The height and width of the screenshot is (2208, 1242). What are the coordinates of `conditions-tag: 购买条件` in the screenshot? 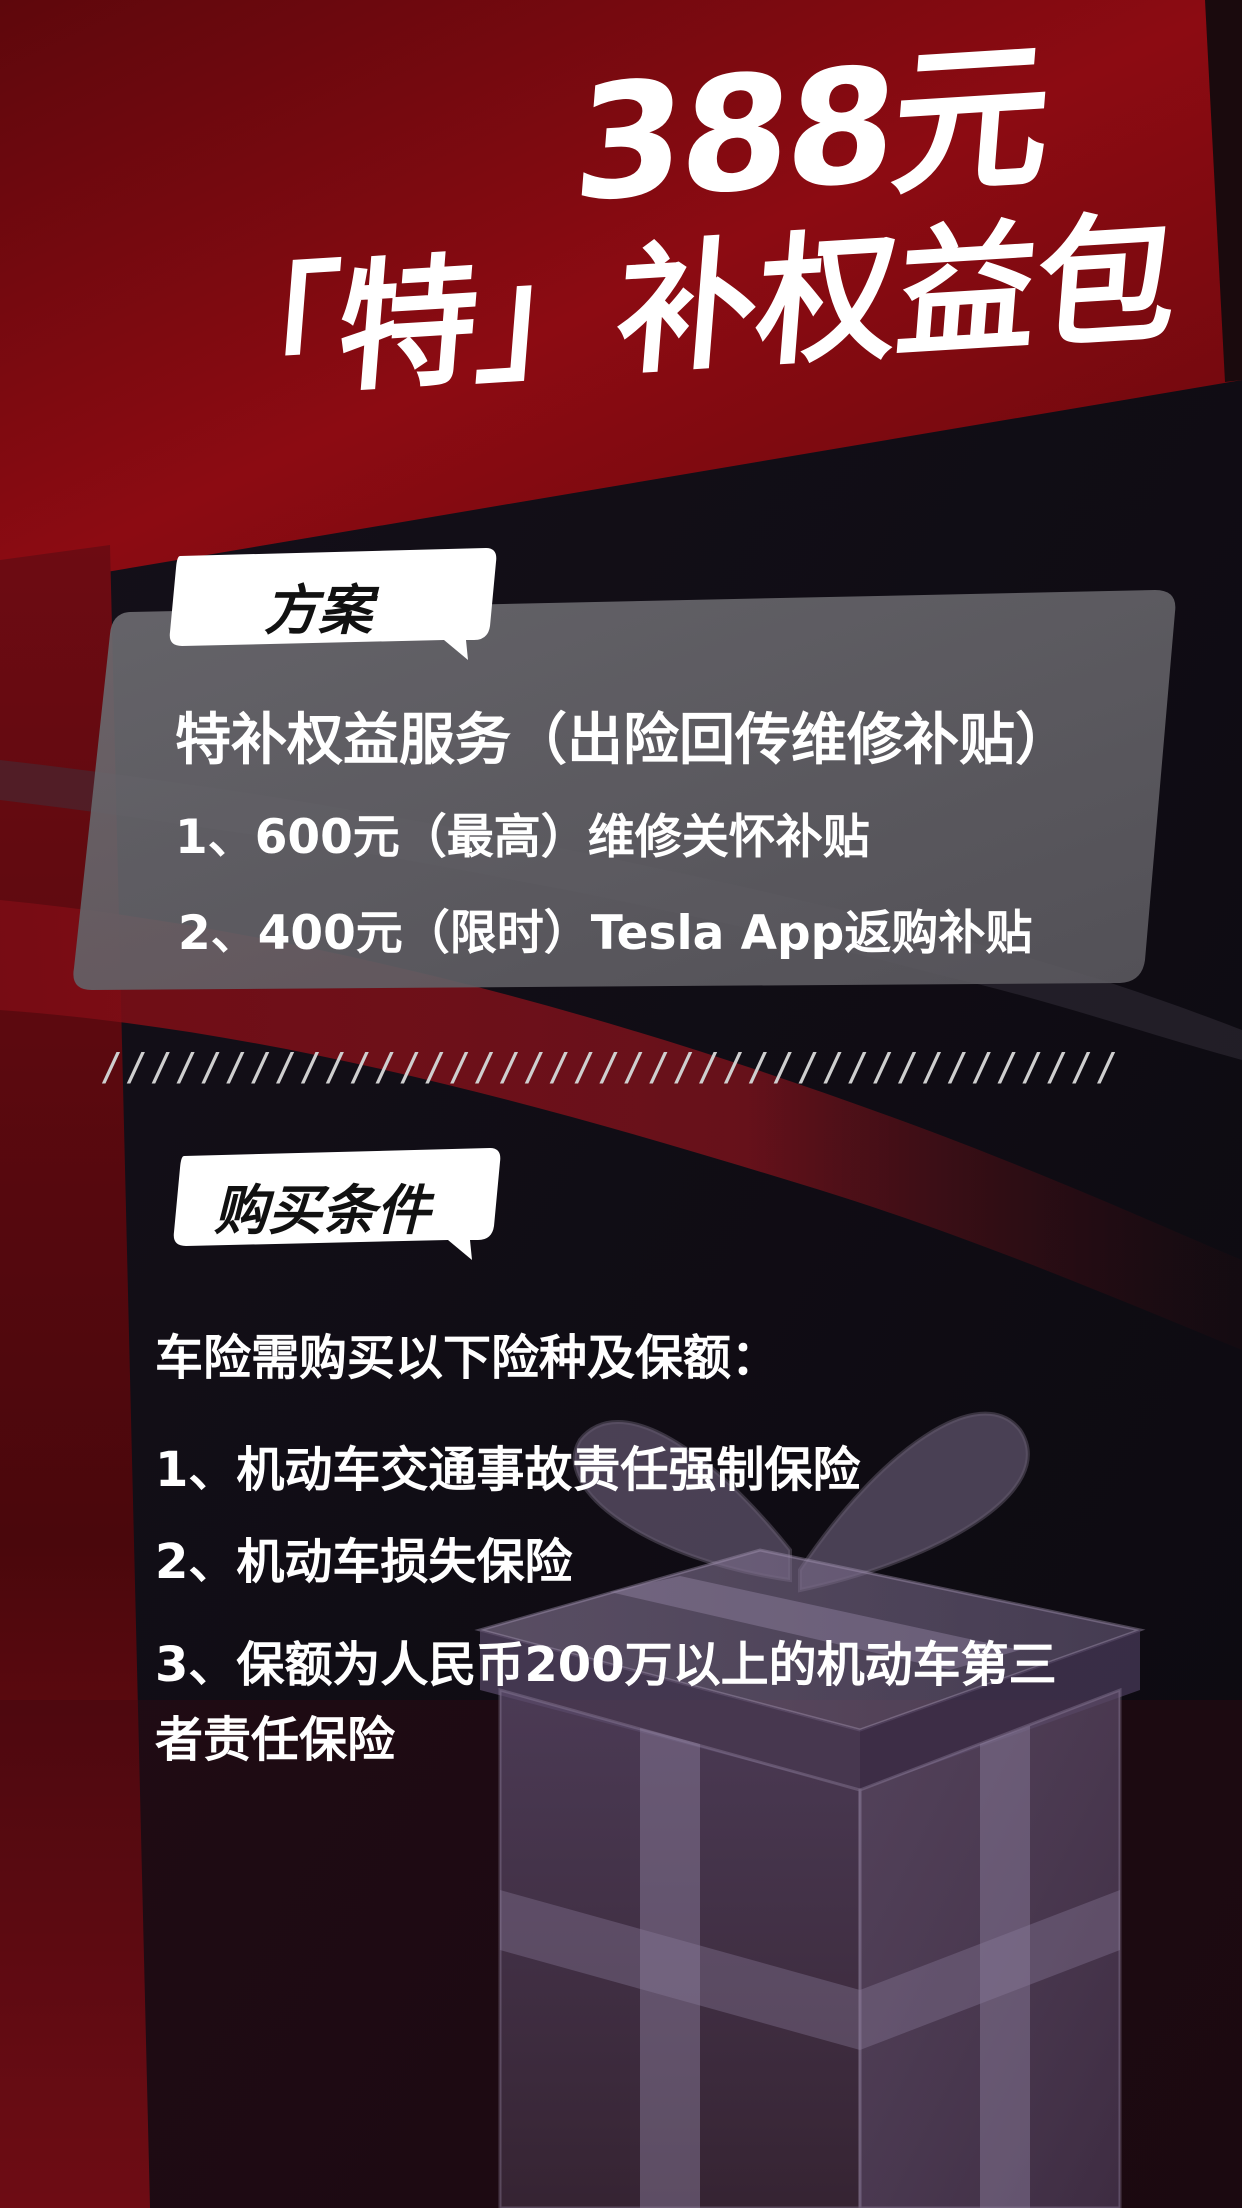 It's located at (337, 1208).